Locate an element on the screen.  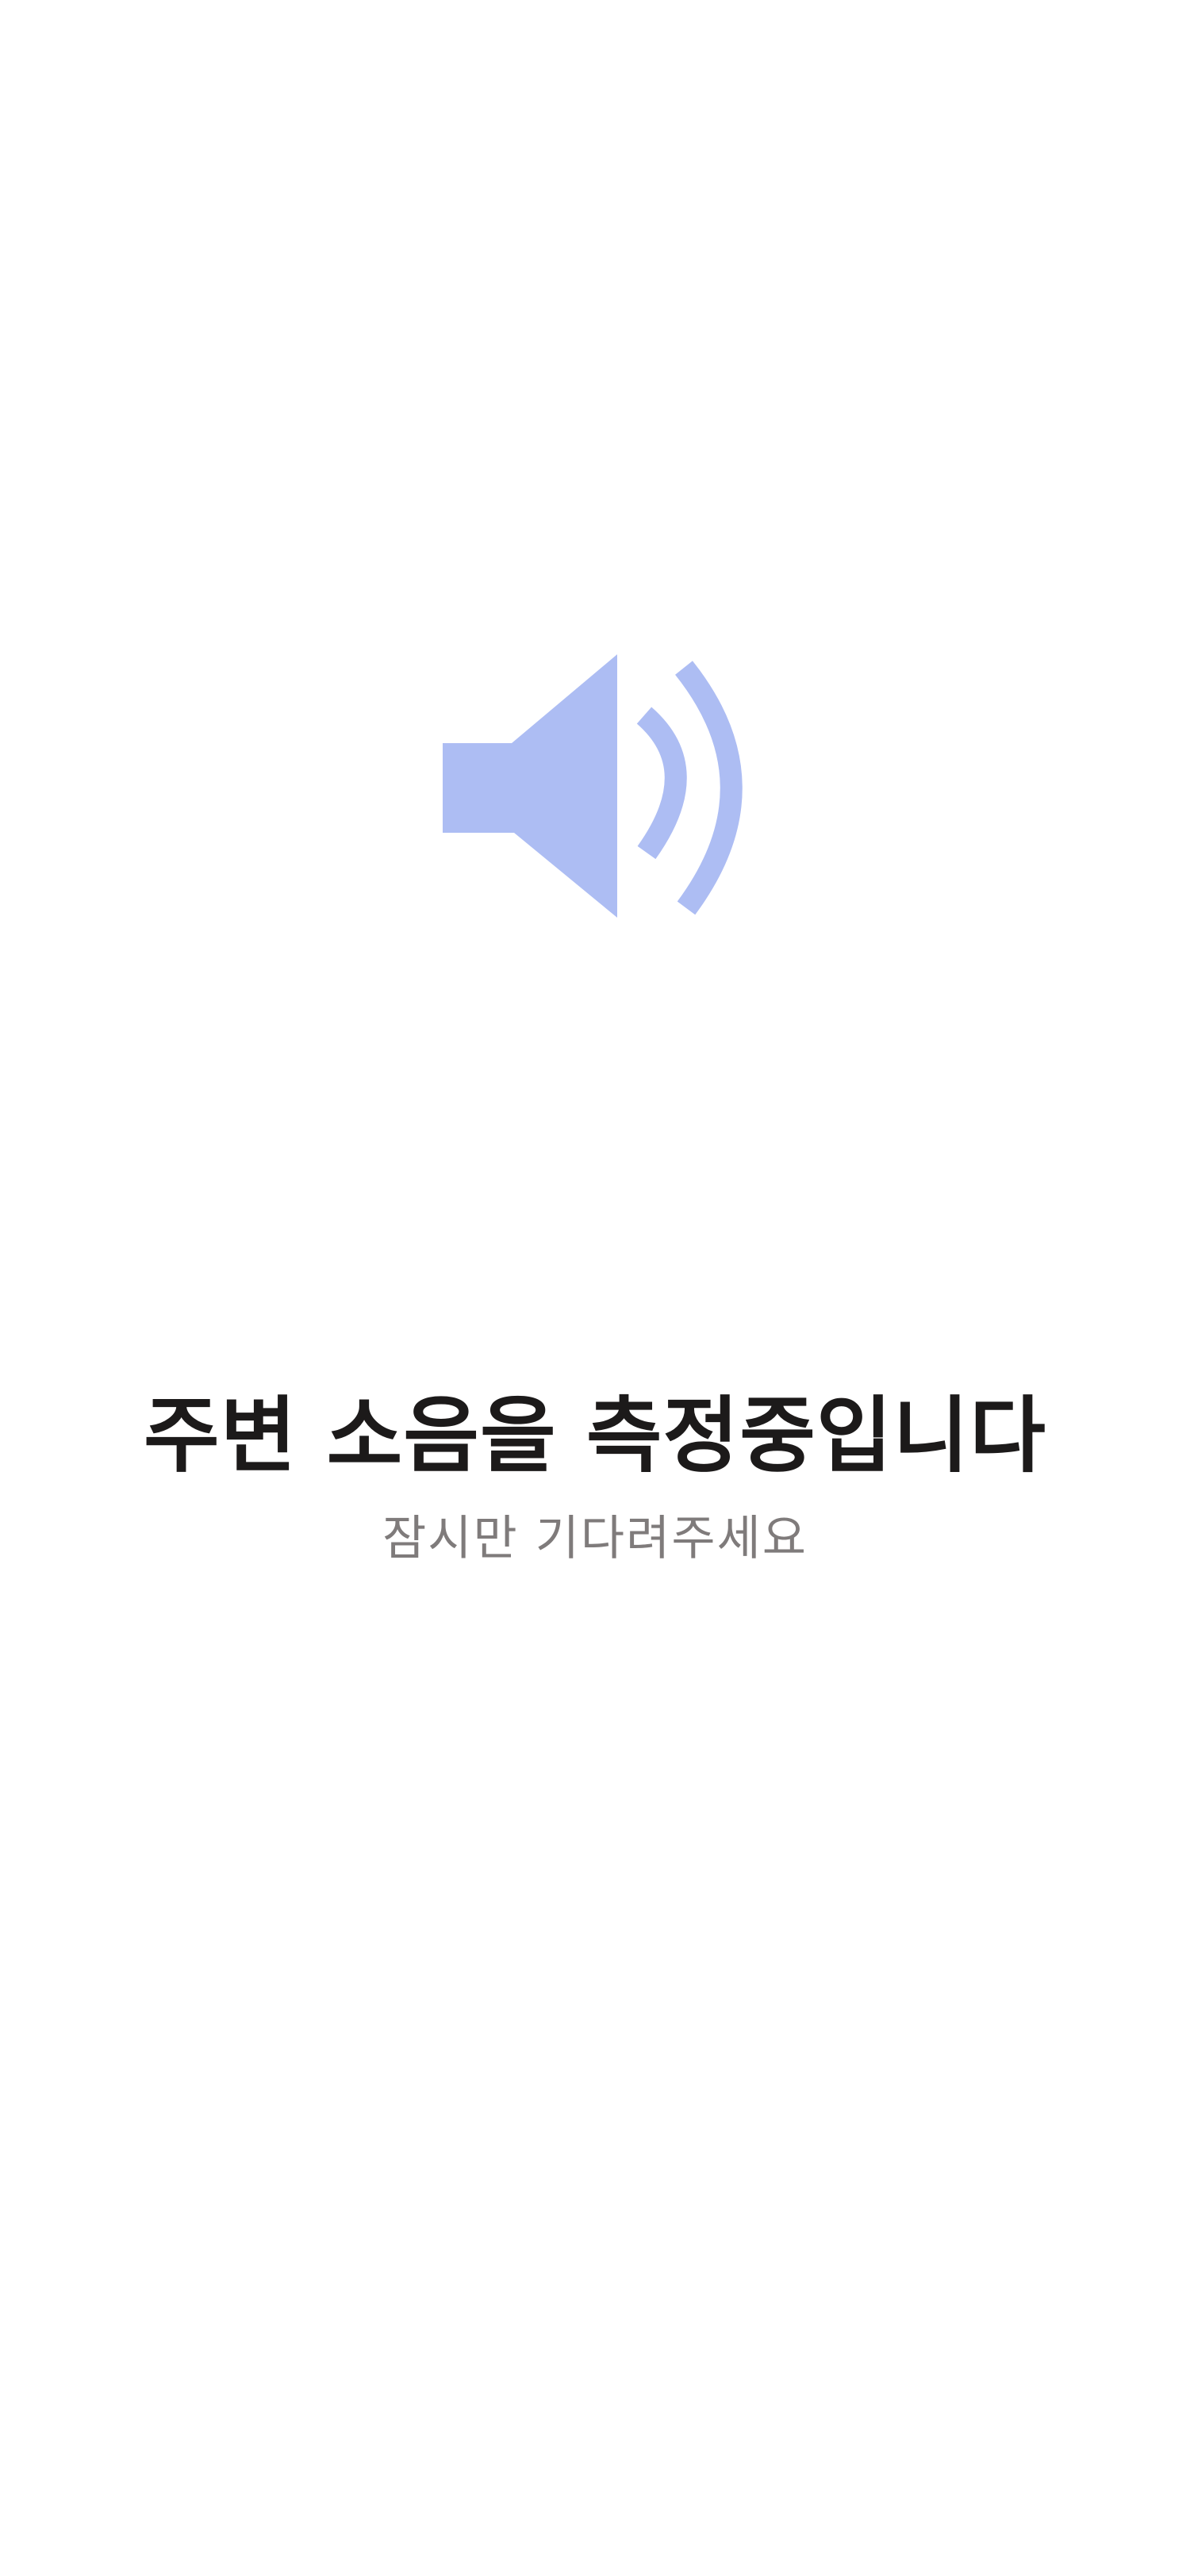
please-wait-subtitle: 잠시만 기다려주세요 is located at coordinates (595, 1538).